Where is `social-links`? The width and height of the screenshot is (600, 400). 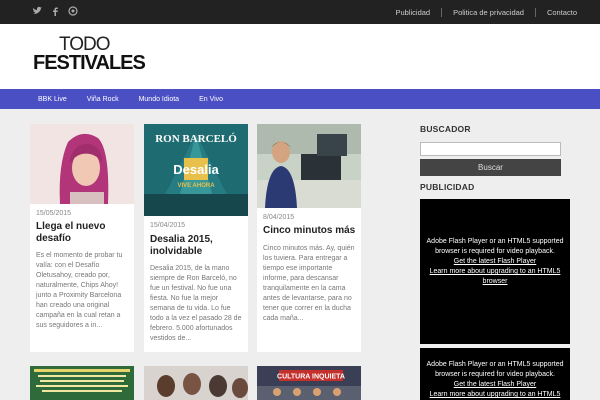
social-links is located at coordinates (55, 11).